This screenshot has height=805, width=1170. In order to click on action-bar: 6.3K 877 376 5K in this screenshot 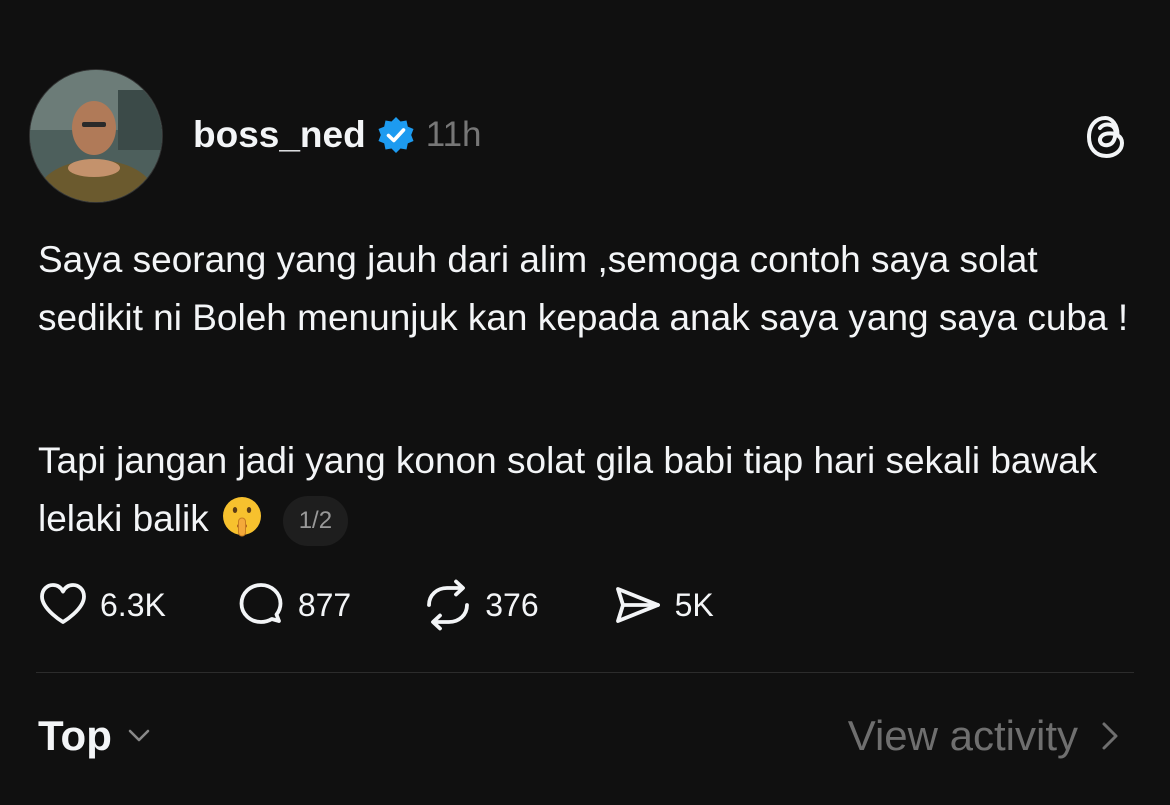, I will do `click(375, 605)`.